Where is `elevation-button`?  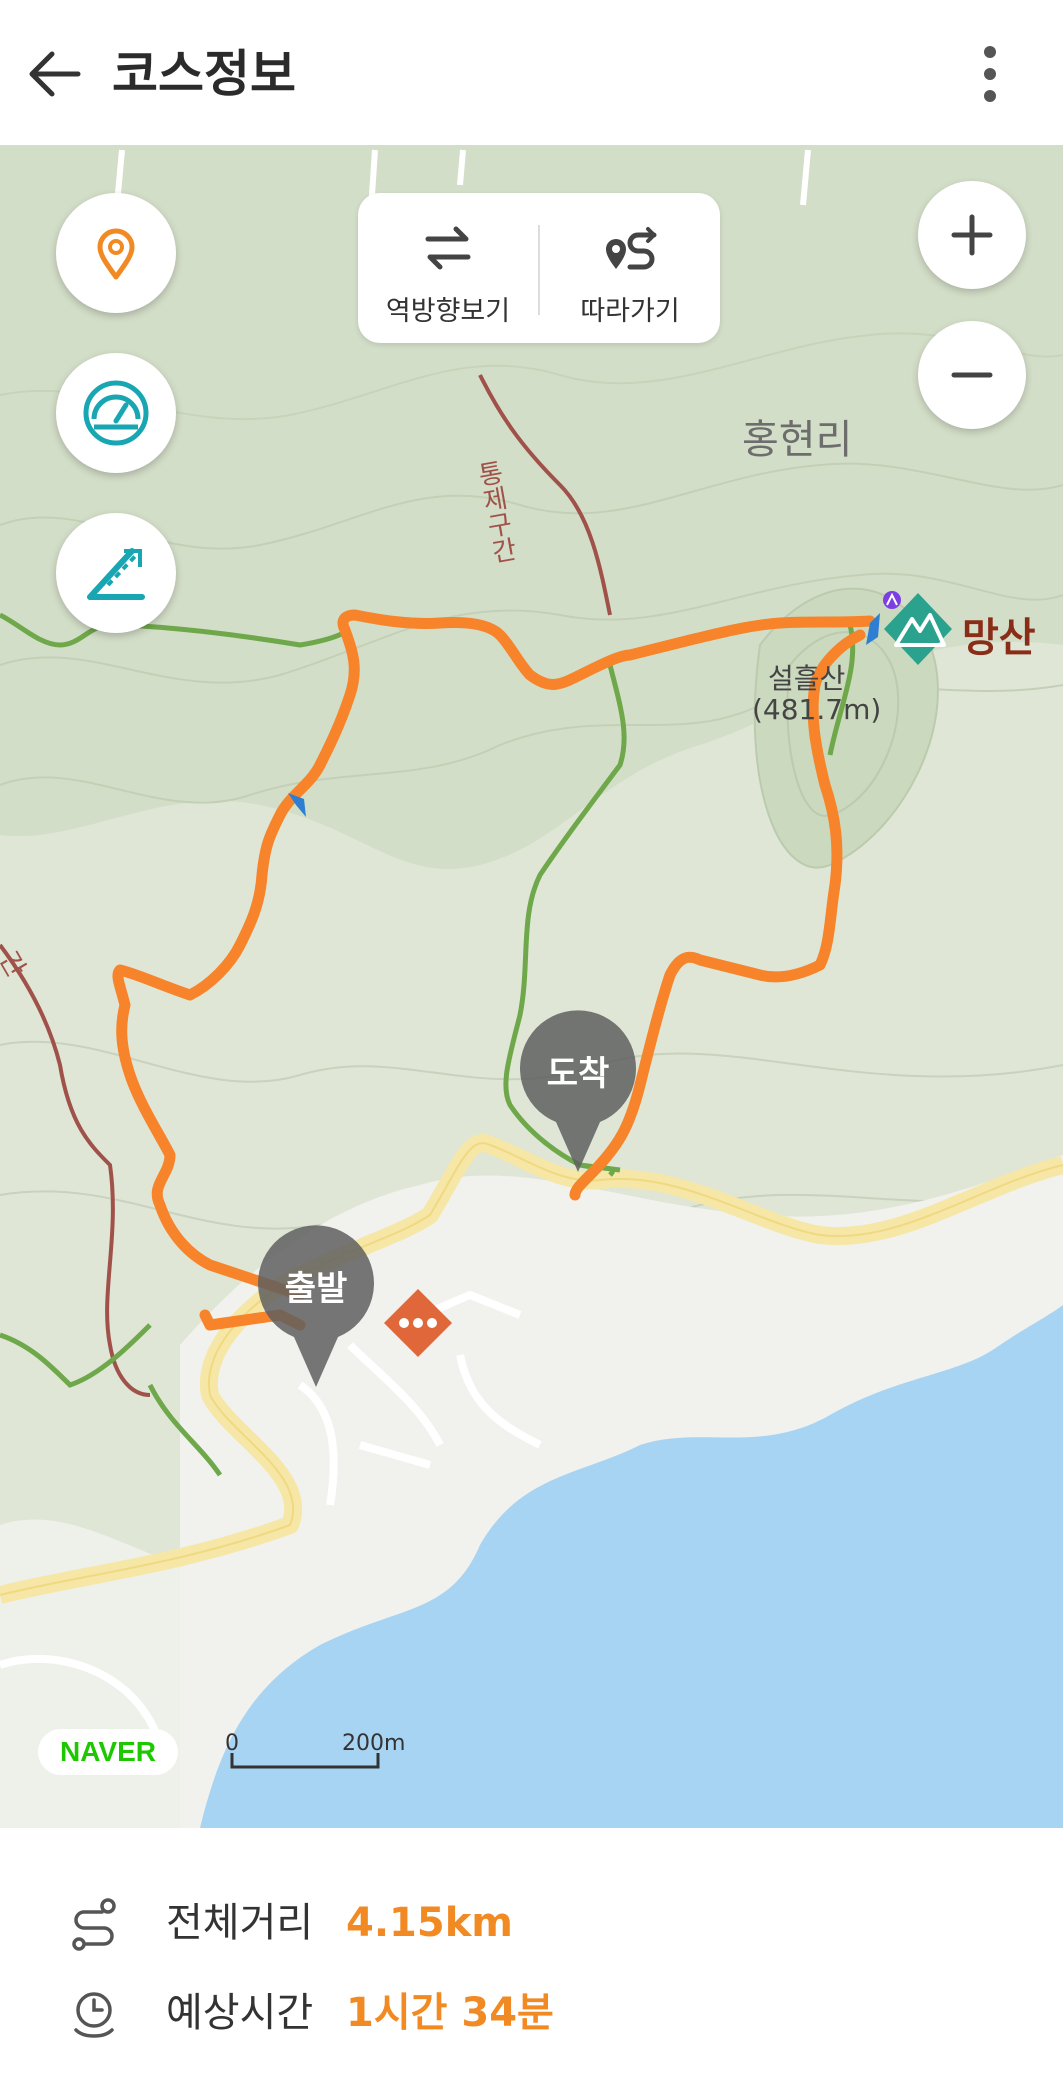 elevation-button is located at coordinates (116, 573).